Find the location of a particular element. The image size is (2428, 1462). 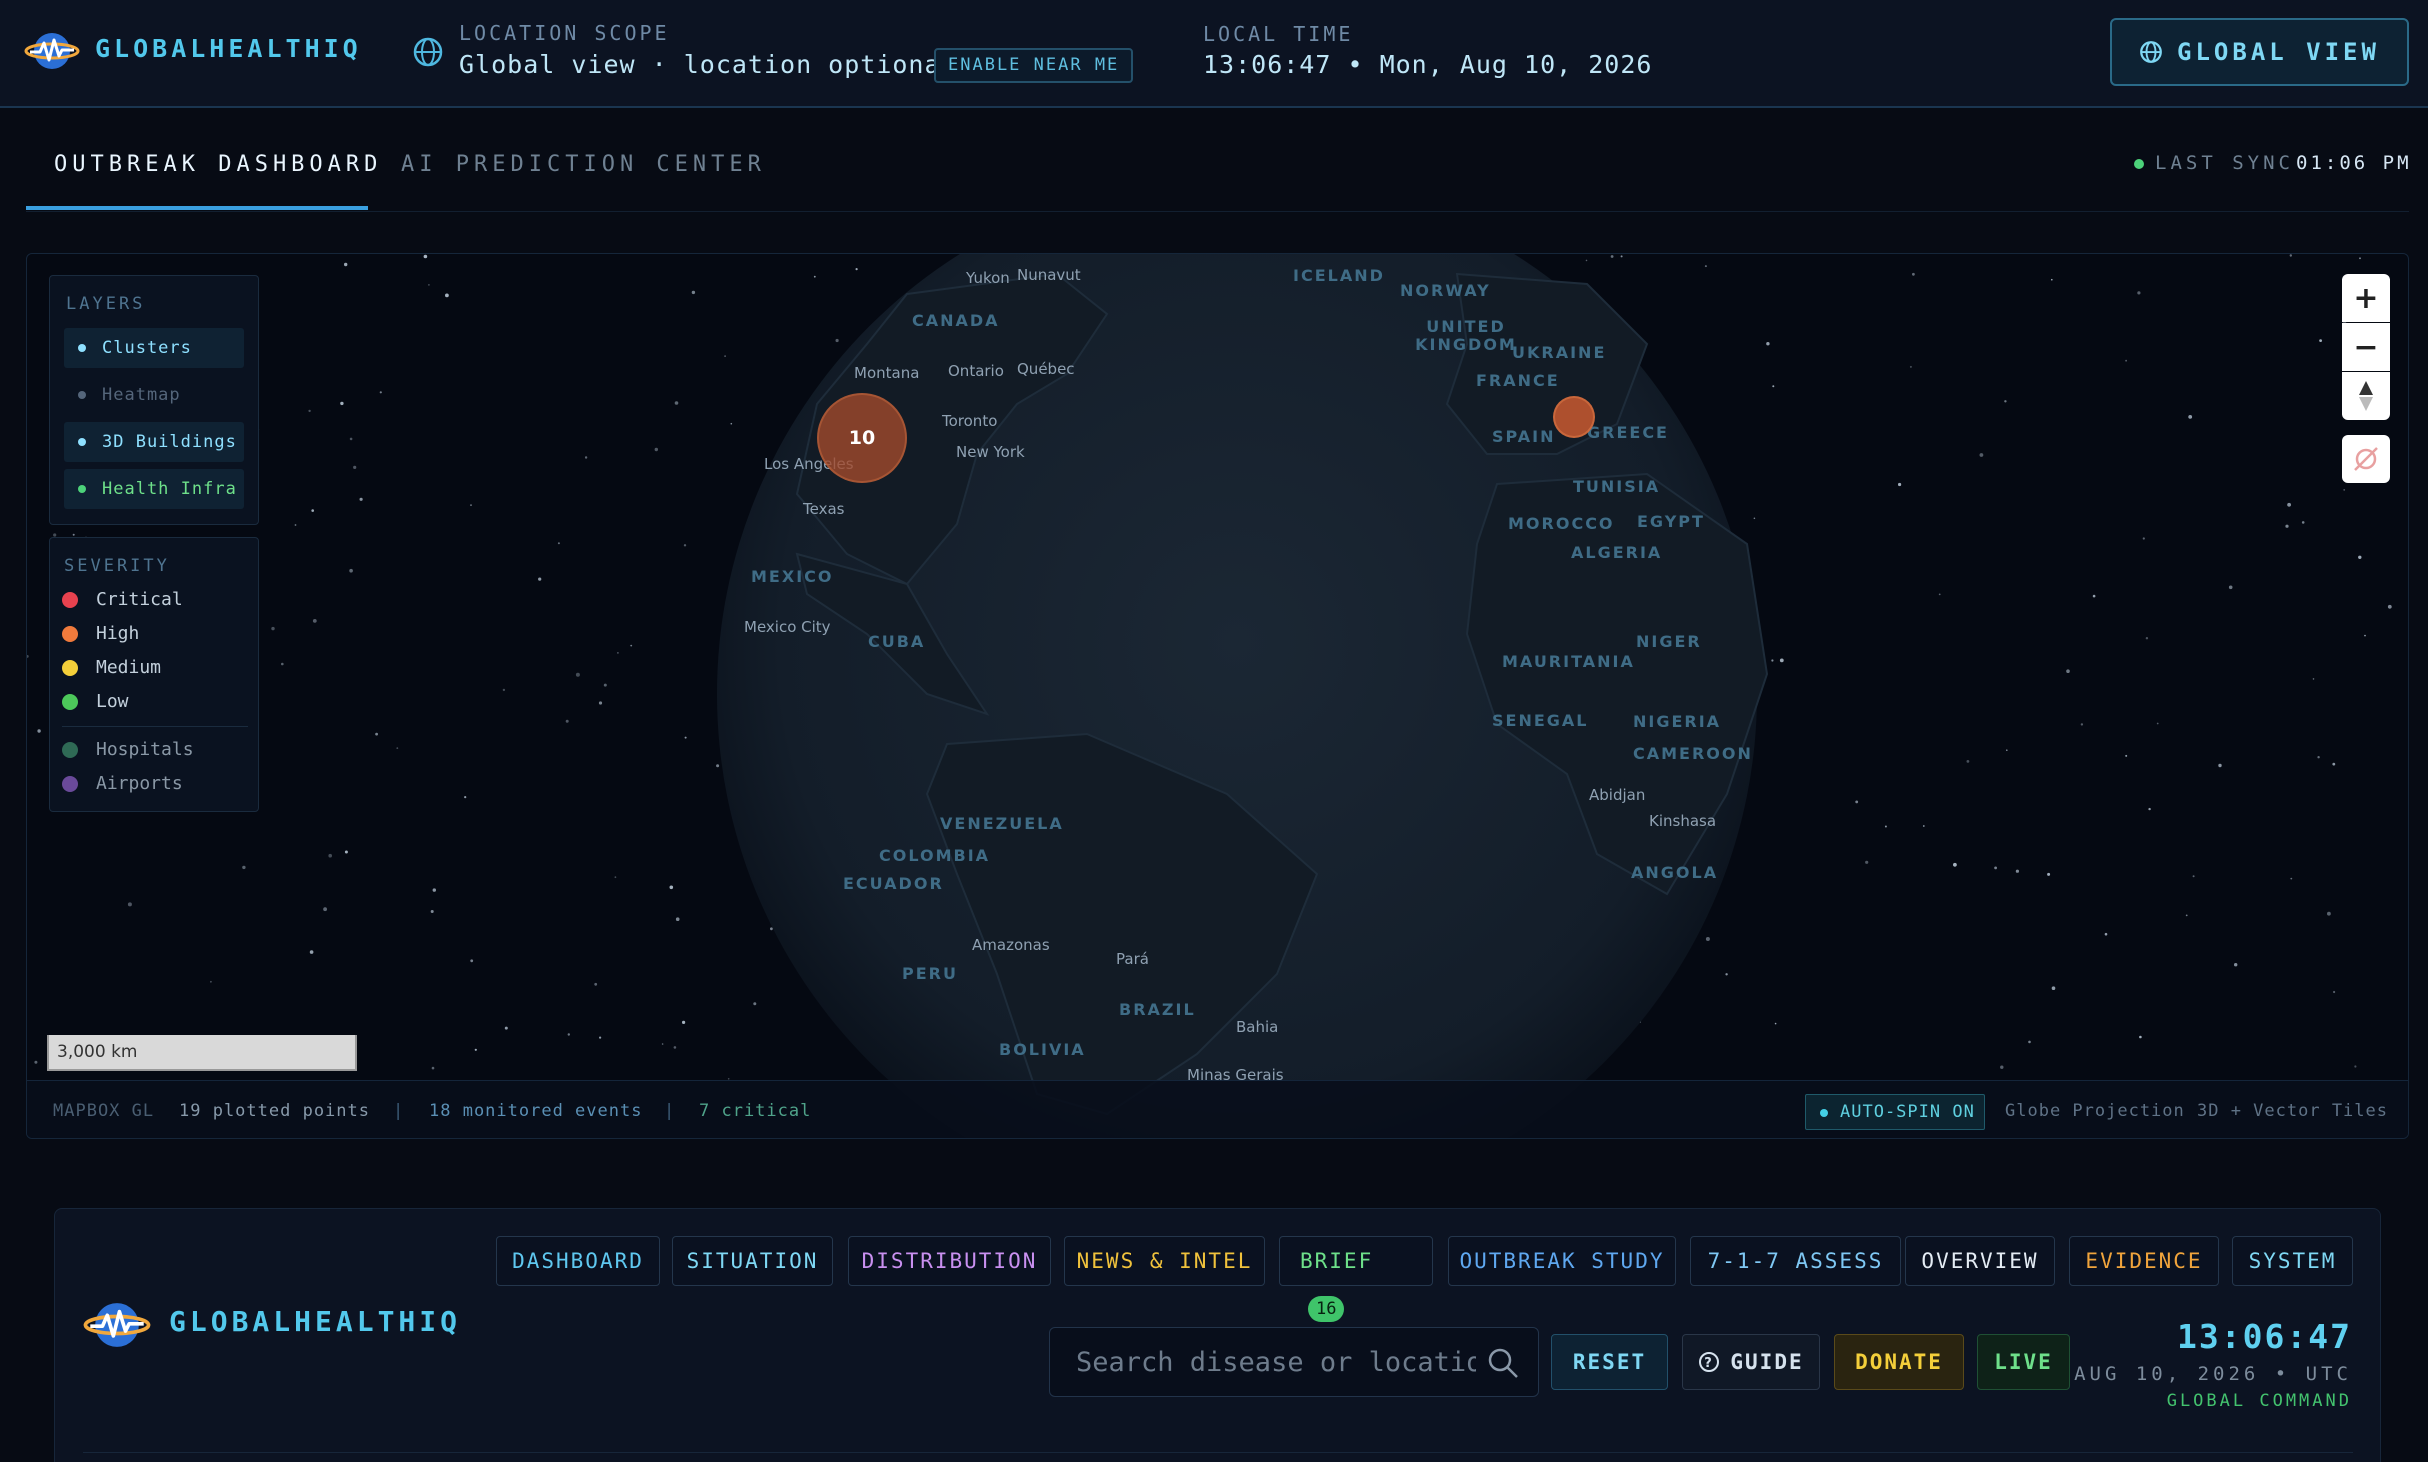

nav-system-button: SYSTEM is located at coordinates (2292, 1261).